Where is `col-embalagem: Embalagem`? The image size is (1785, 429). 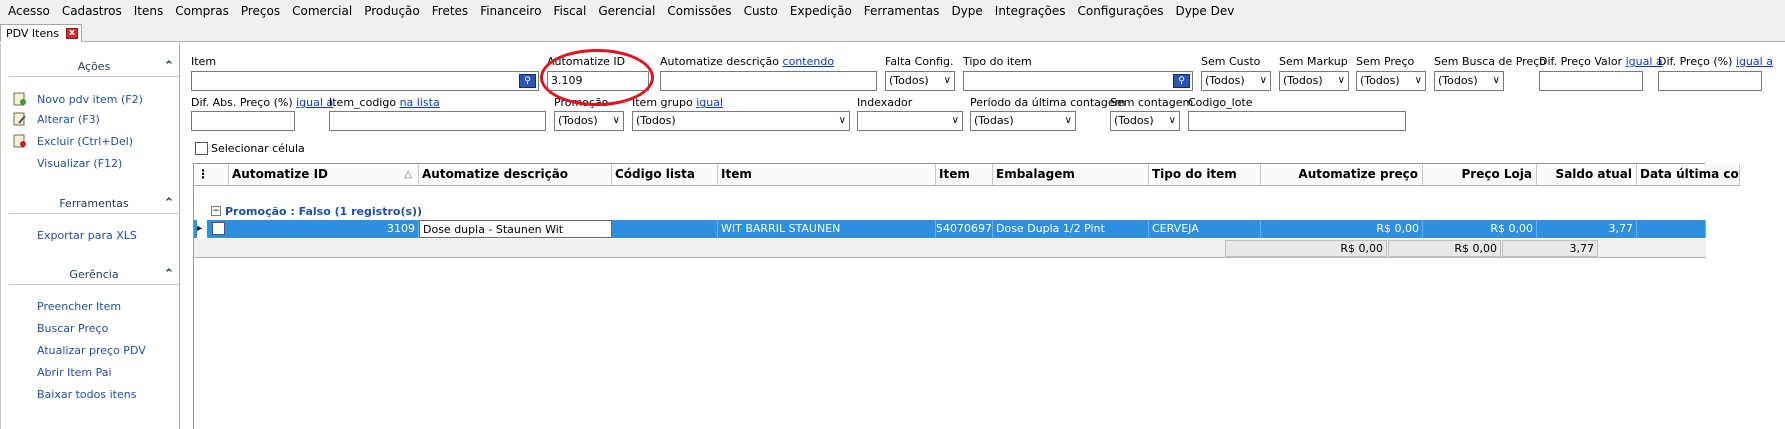 col-embalagem: Embalagem is located at coordinates (1071, 175).